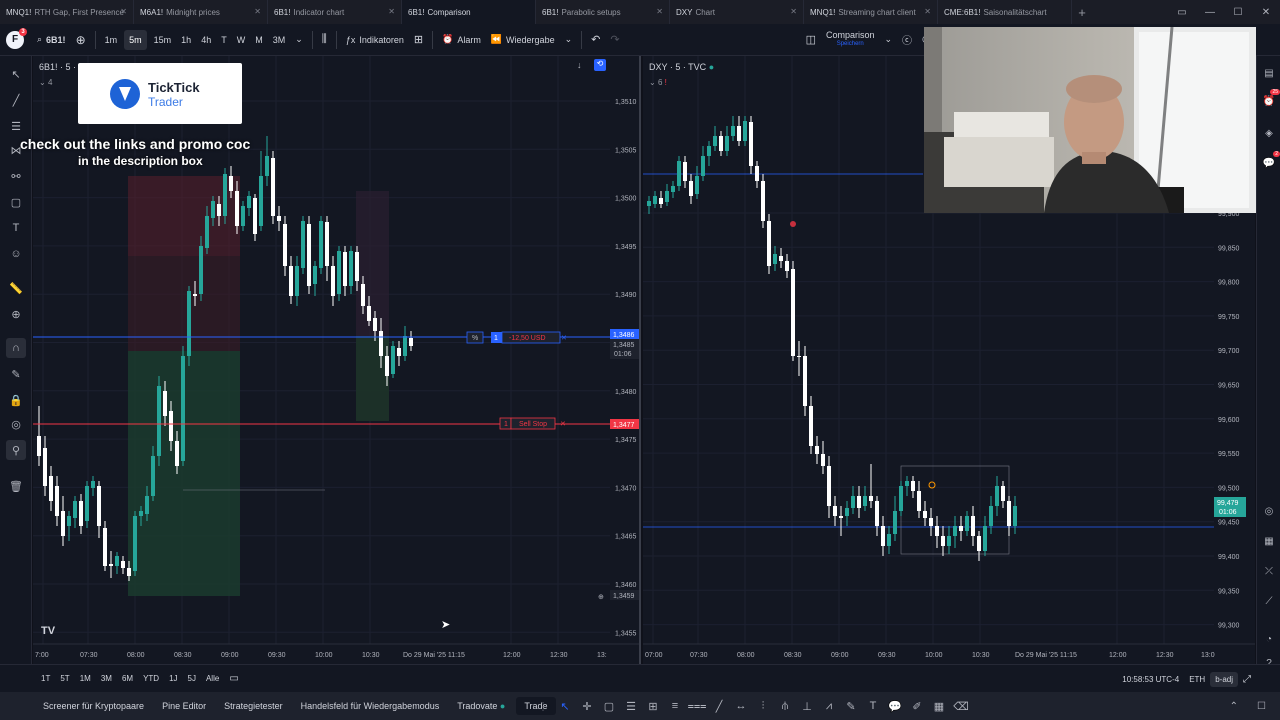  I want to click on pine-editor-tab: Pine Editor, so click(184, 706).